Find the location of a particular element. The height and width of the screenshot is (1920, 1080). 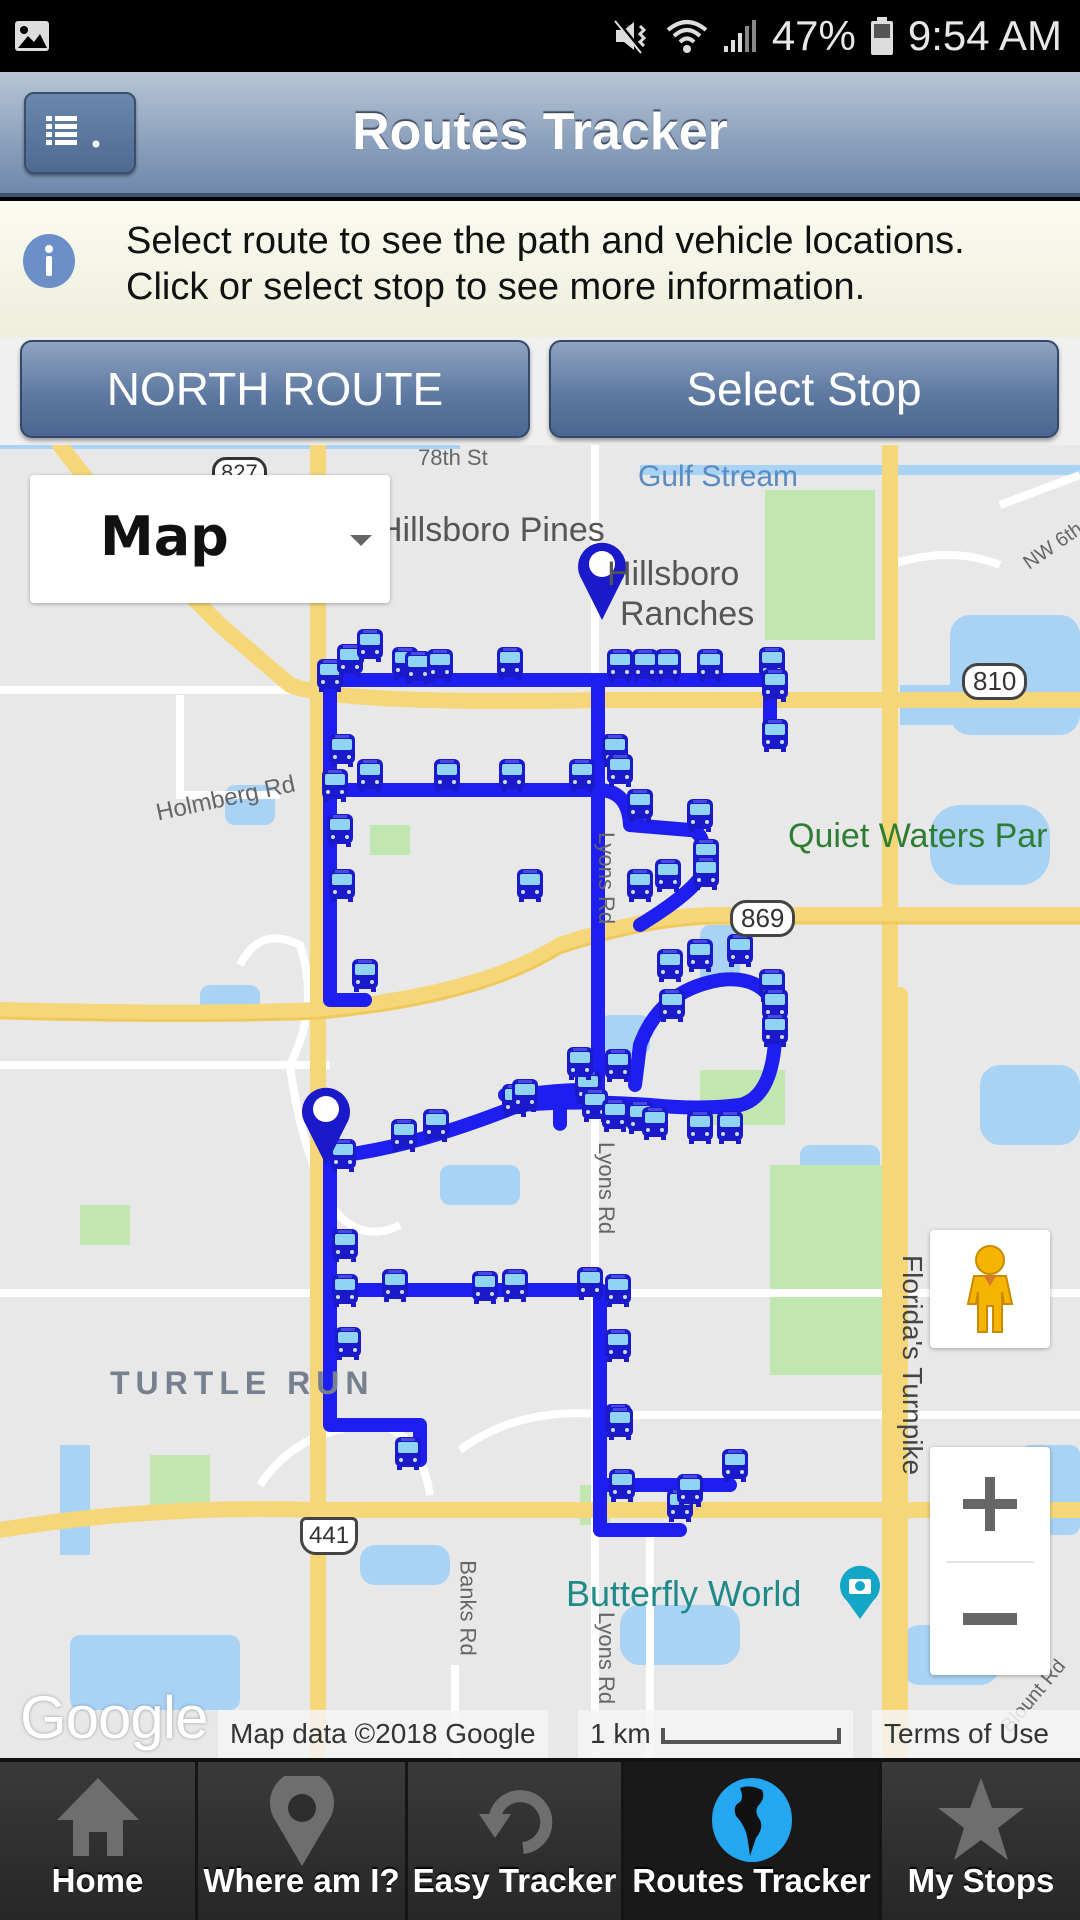

terms-of-use-link: Terms of Use is located at coordinates (976, 1734).